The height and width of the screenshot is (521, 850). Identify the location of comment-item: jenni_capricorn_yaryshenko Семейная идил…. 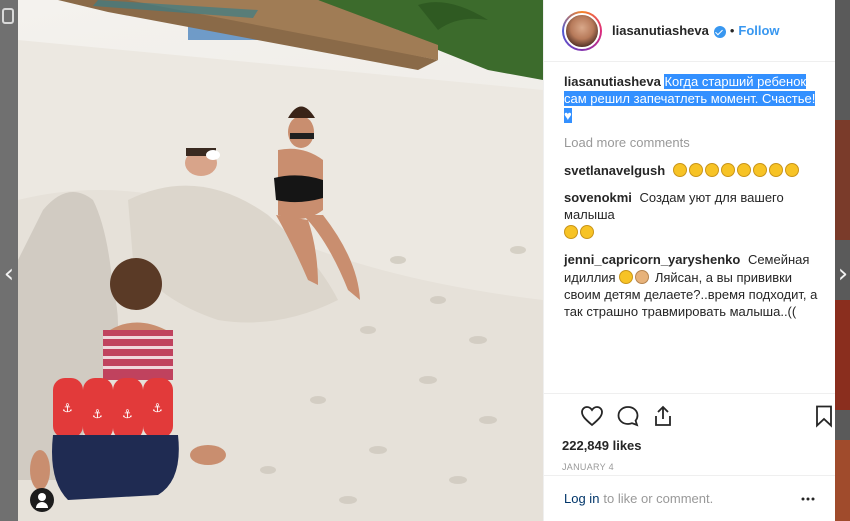
(691, 285).